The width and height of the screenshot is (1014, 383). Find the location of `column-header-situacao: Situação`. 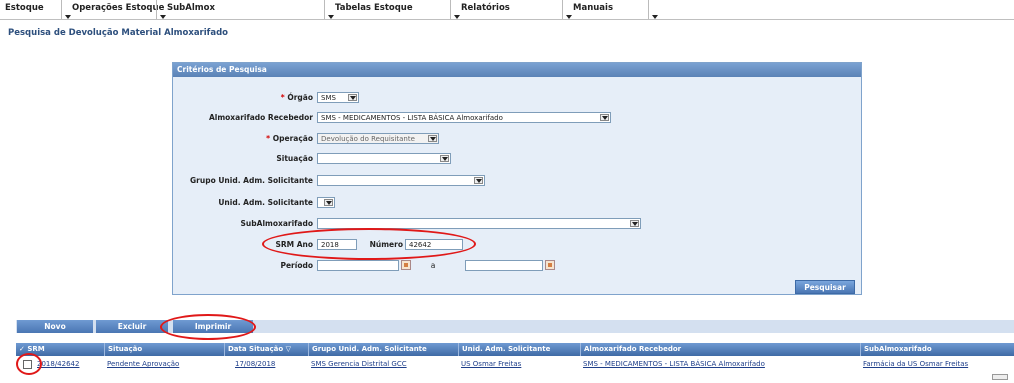

column-header-situacao: Situação is located at coordinates (164, 349).